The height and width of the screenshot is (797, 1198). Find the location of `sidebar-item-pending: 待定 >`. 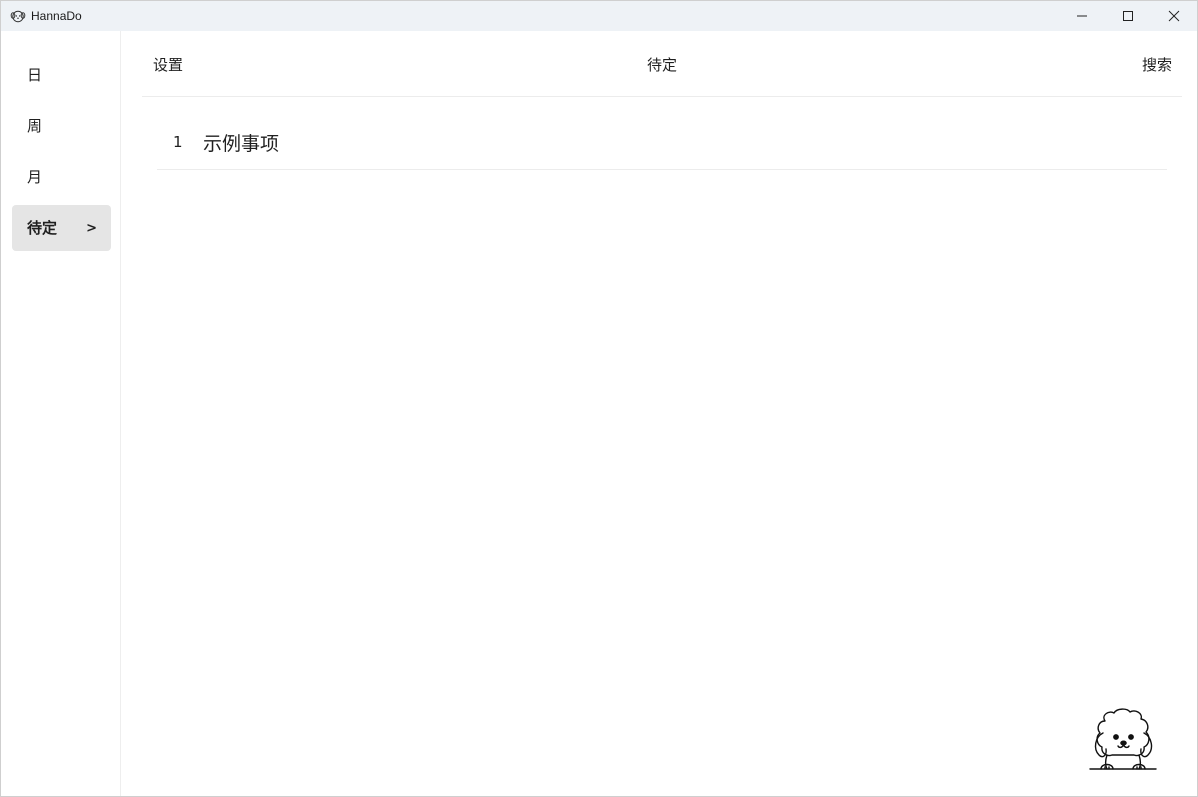

sidebar-item-pending: 待定 > is located at coordinates (61, 228).